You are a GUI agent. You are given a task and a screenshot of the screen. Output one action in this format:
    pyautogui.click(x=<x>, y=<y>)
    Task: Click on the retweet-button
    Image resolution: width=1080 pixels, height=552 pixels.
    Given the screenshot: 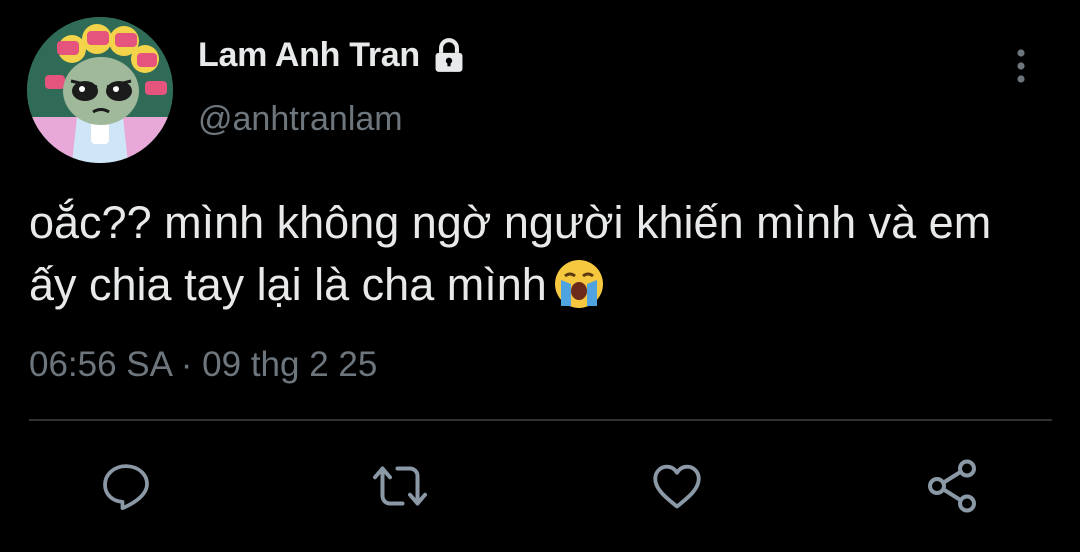 What is the action you would take?
    pyautogui.click(x=400, y=488)
    